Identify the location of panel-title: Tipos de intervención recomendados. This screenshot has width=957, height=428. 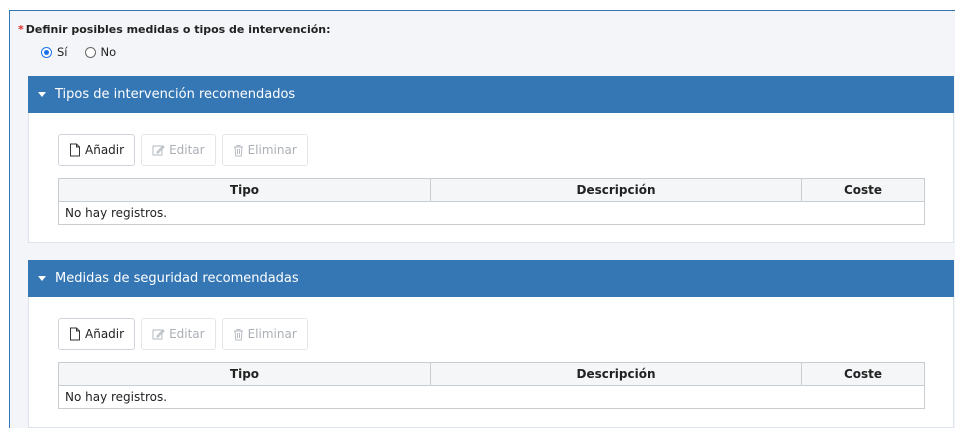
(175, 94).